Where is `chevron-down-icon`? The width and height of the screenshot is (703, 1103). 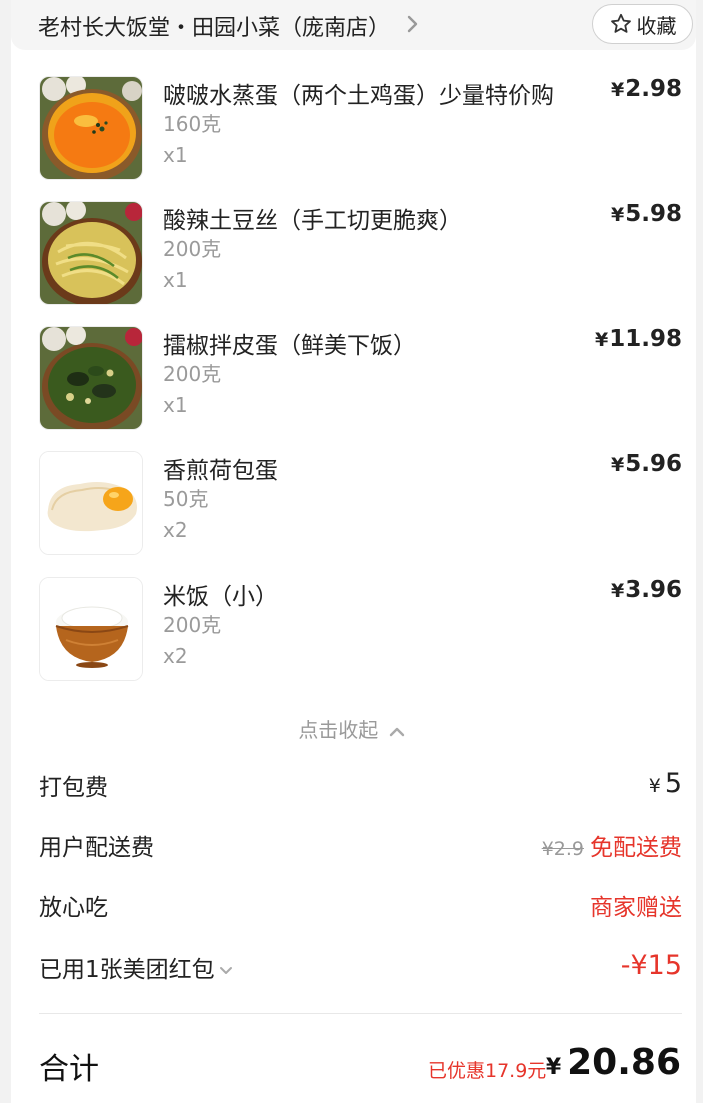
chevron-down-icon is located at coordinates (225, 970).